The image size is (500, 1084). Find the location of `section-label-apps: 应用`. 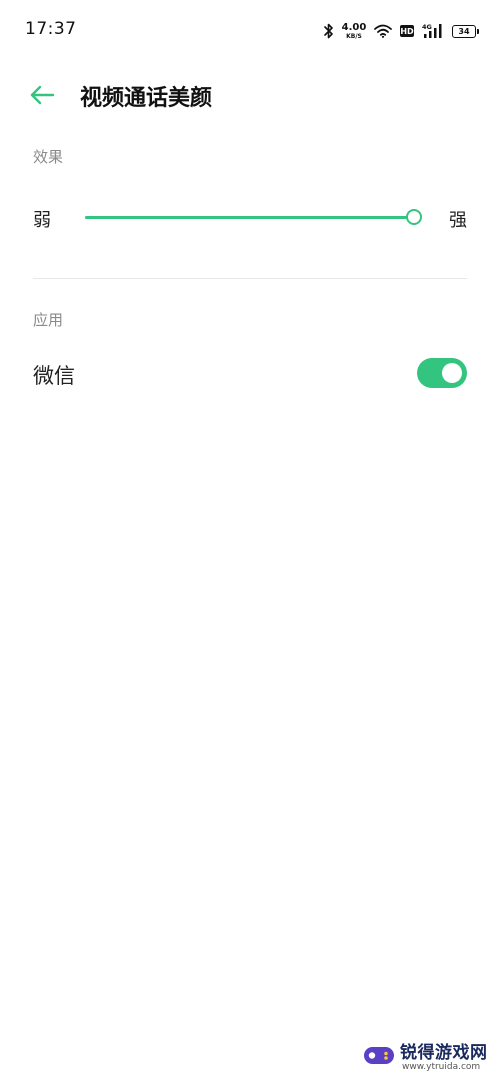

section-label-apps: 应用 is located at coordinates (48, 320).